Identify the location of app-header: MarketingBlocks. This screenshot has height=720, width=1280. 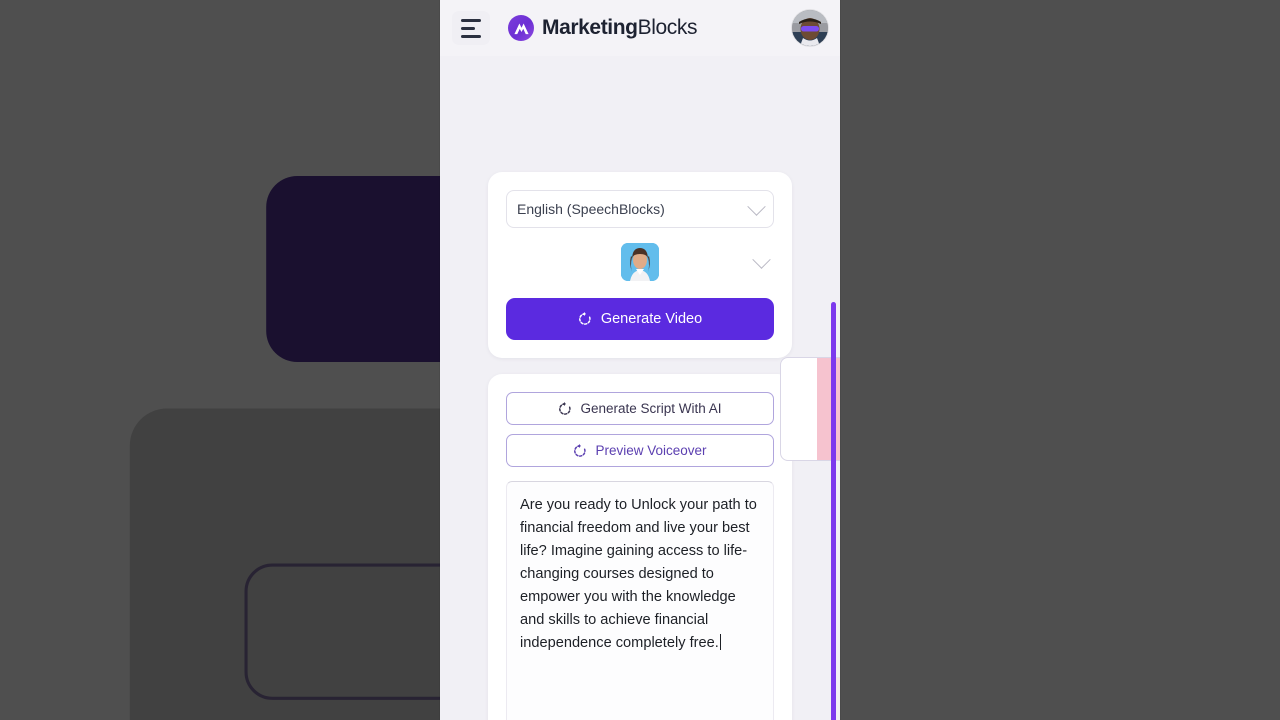
(640, 28).